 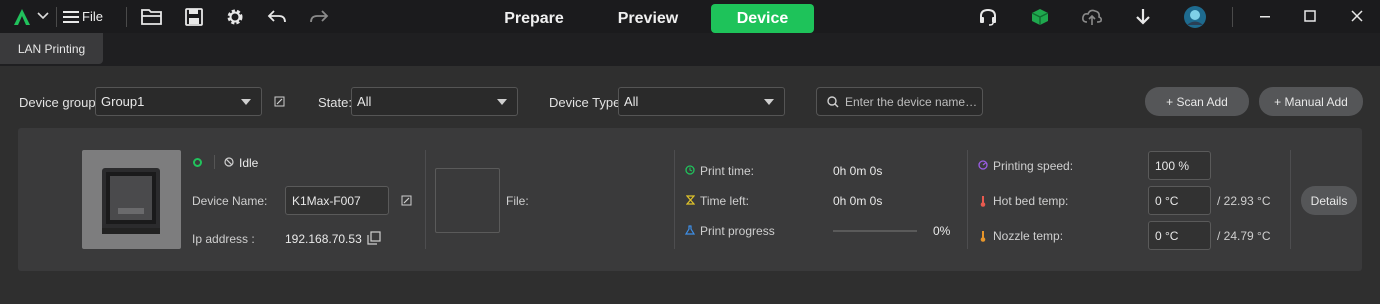 What do you see at coordinates (374, 238) in the screenshot?
I see `copy-icon` at bounding box center [374, 238].